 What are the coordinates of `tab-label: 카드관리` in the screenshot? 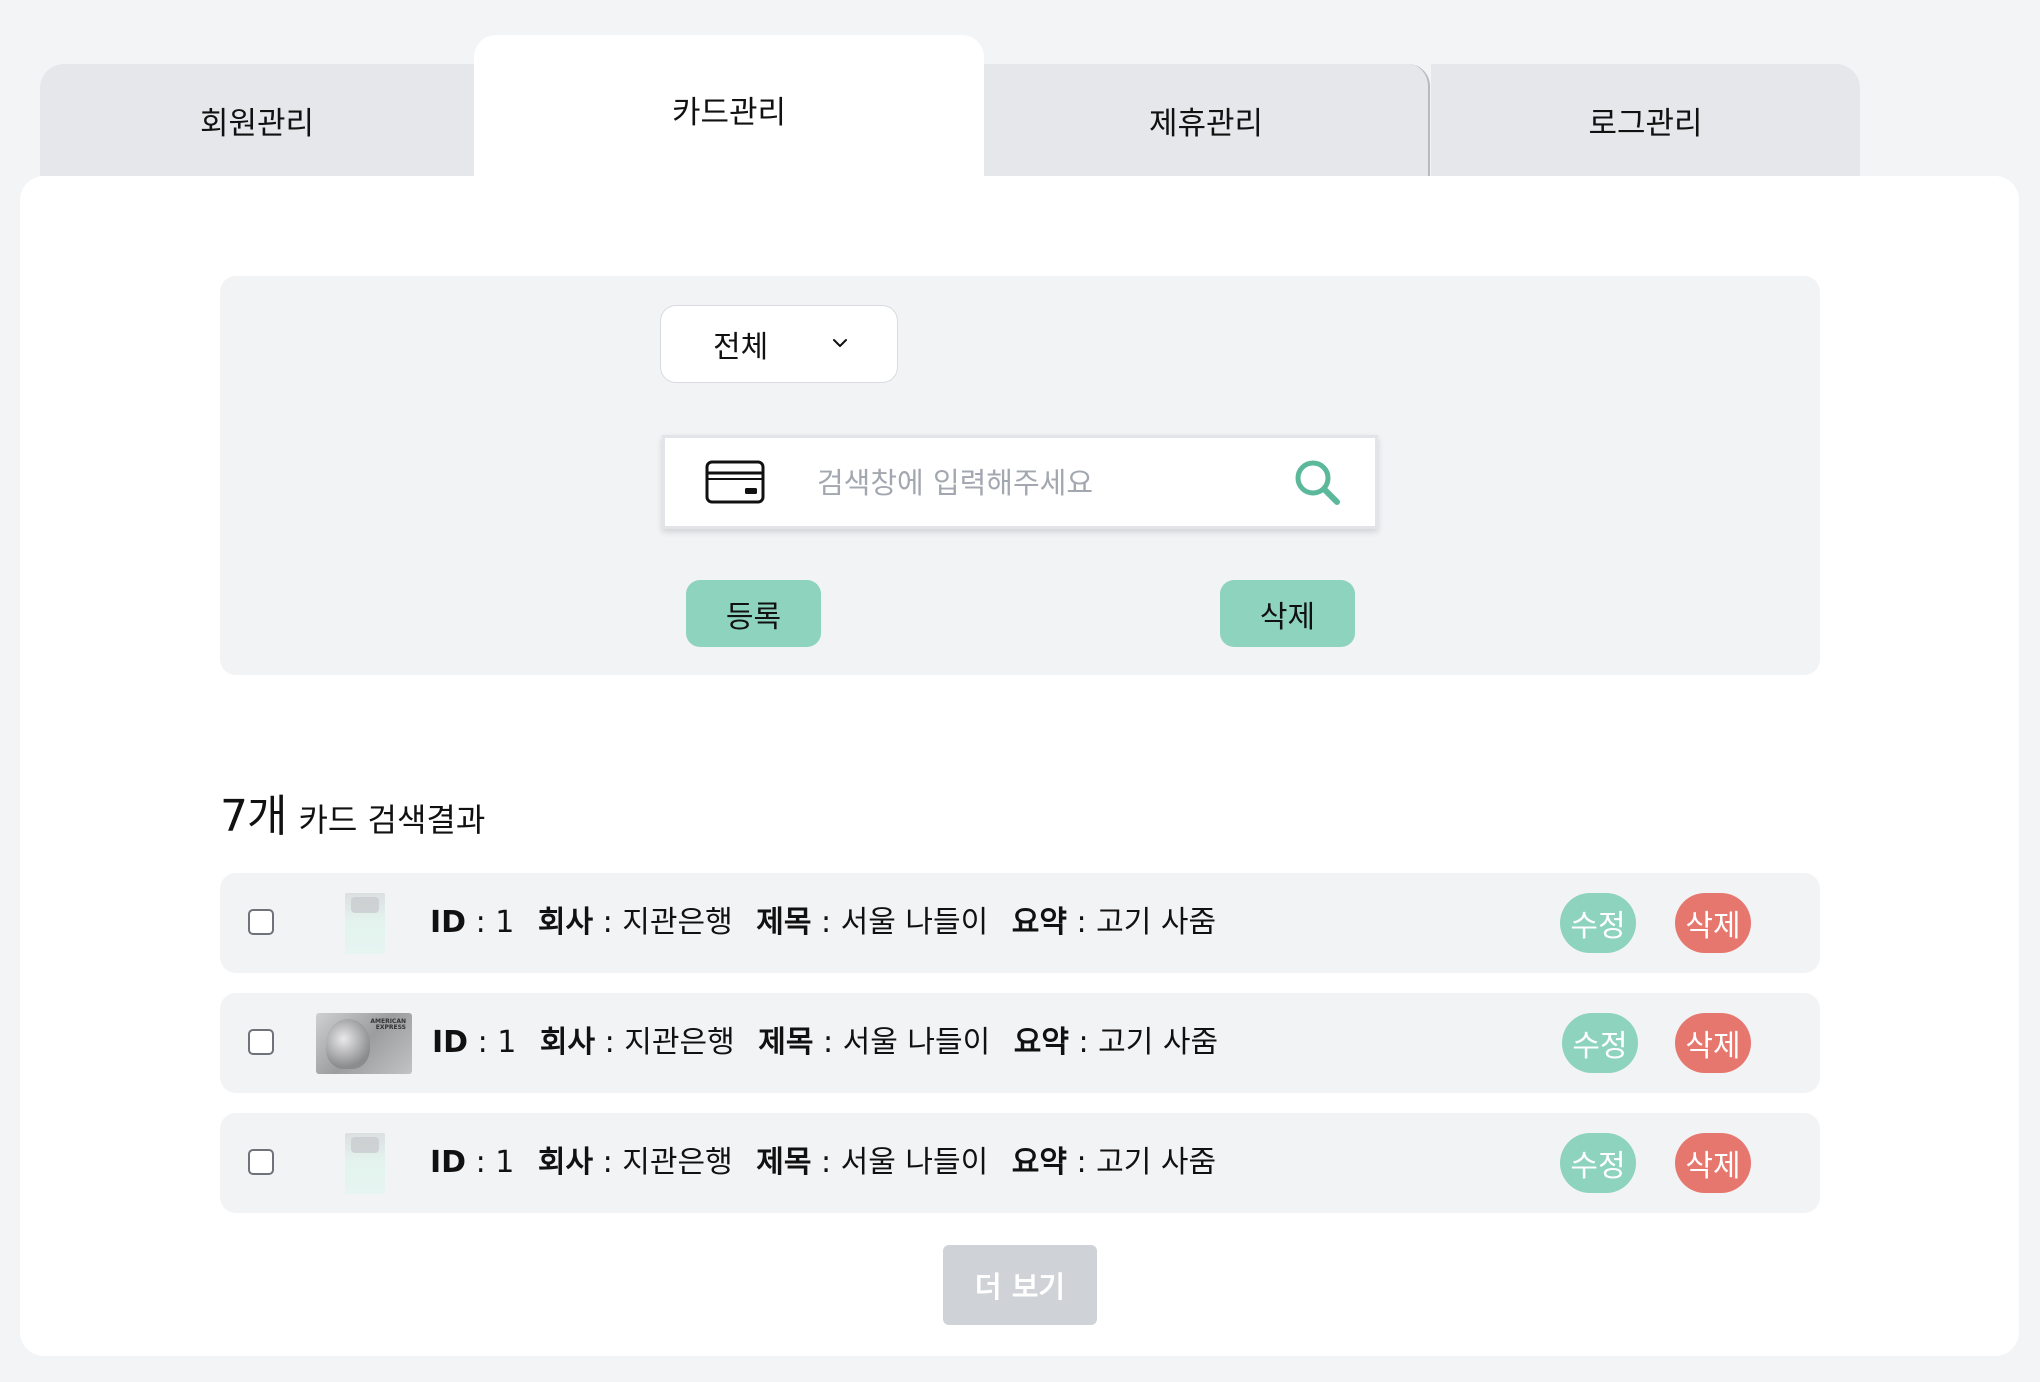 It's located at (729, 113).